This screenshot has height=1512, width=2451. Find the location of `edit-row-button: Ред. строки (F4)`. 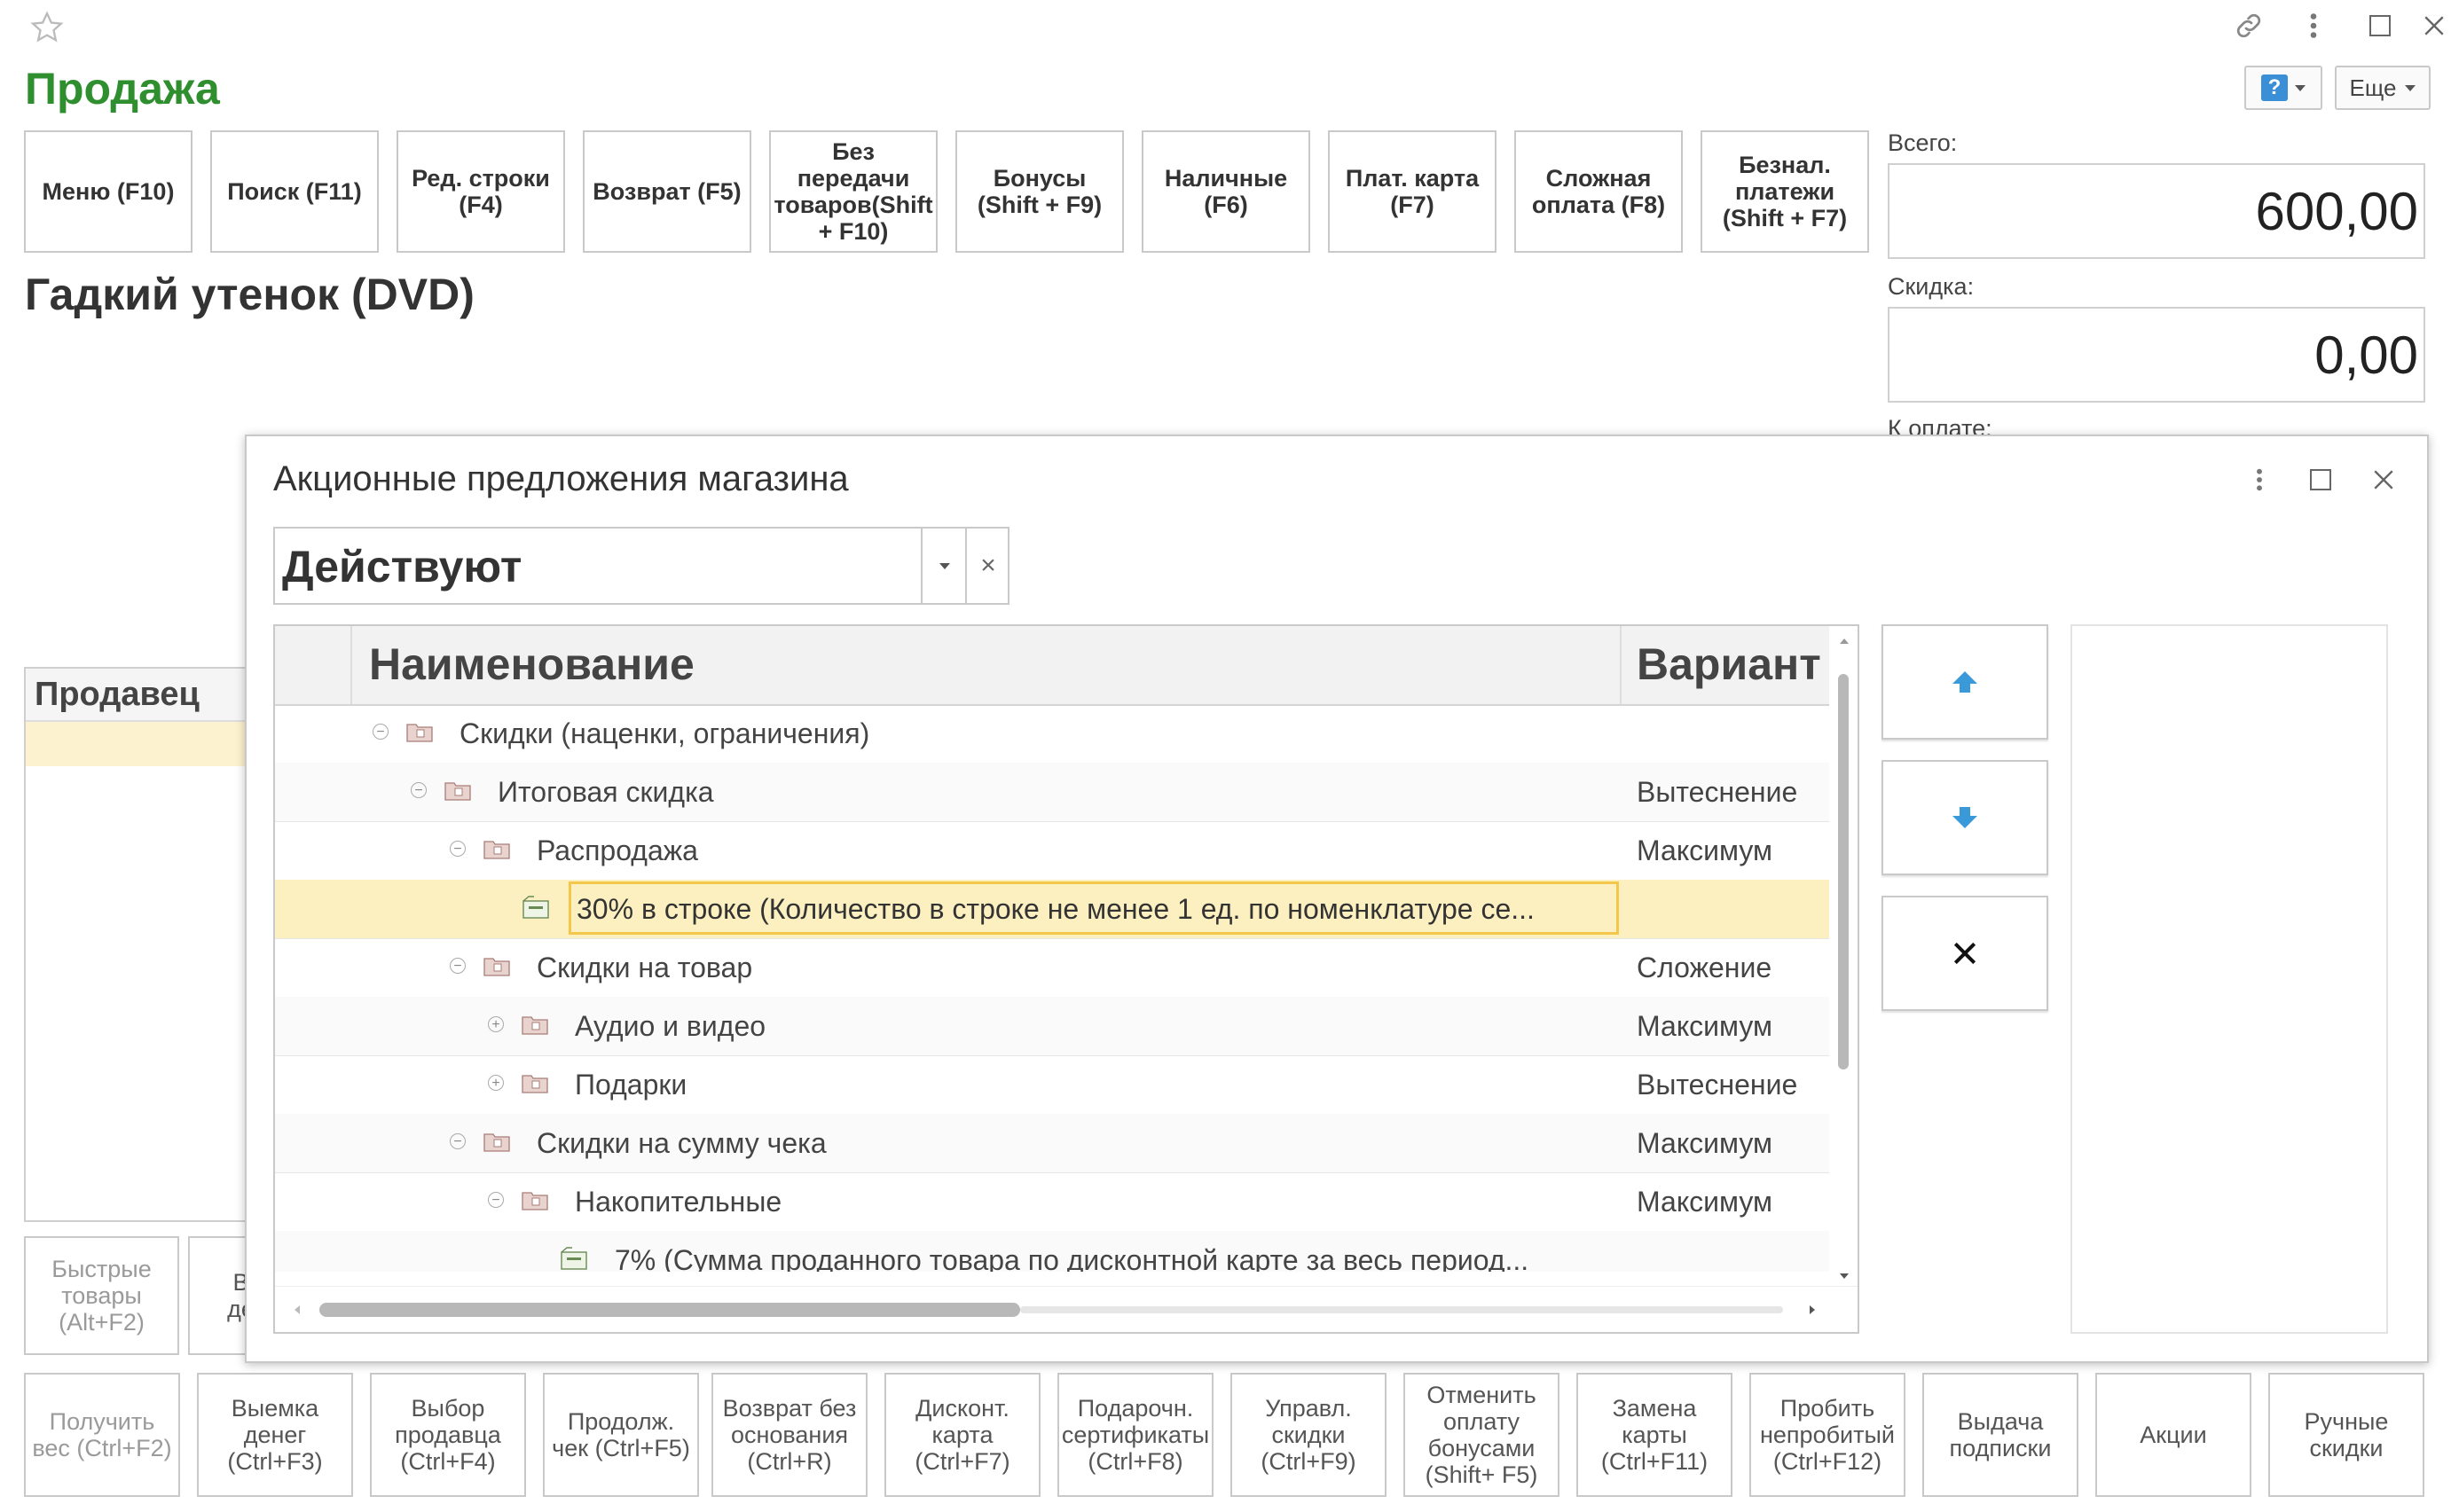

edit-row-button: Ред. строки (F4) is located at coordinates (481, 191).